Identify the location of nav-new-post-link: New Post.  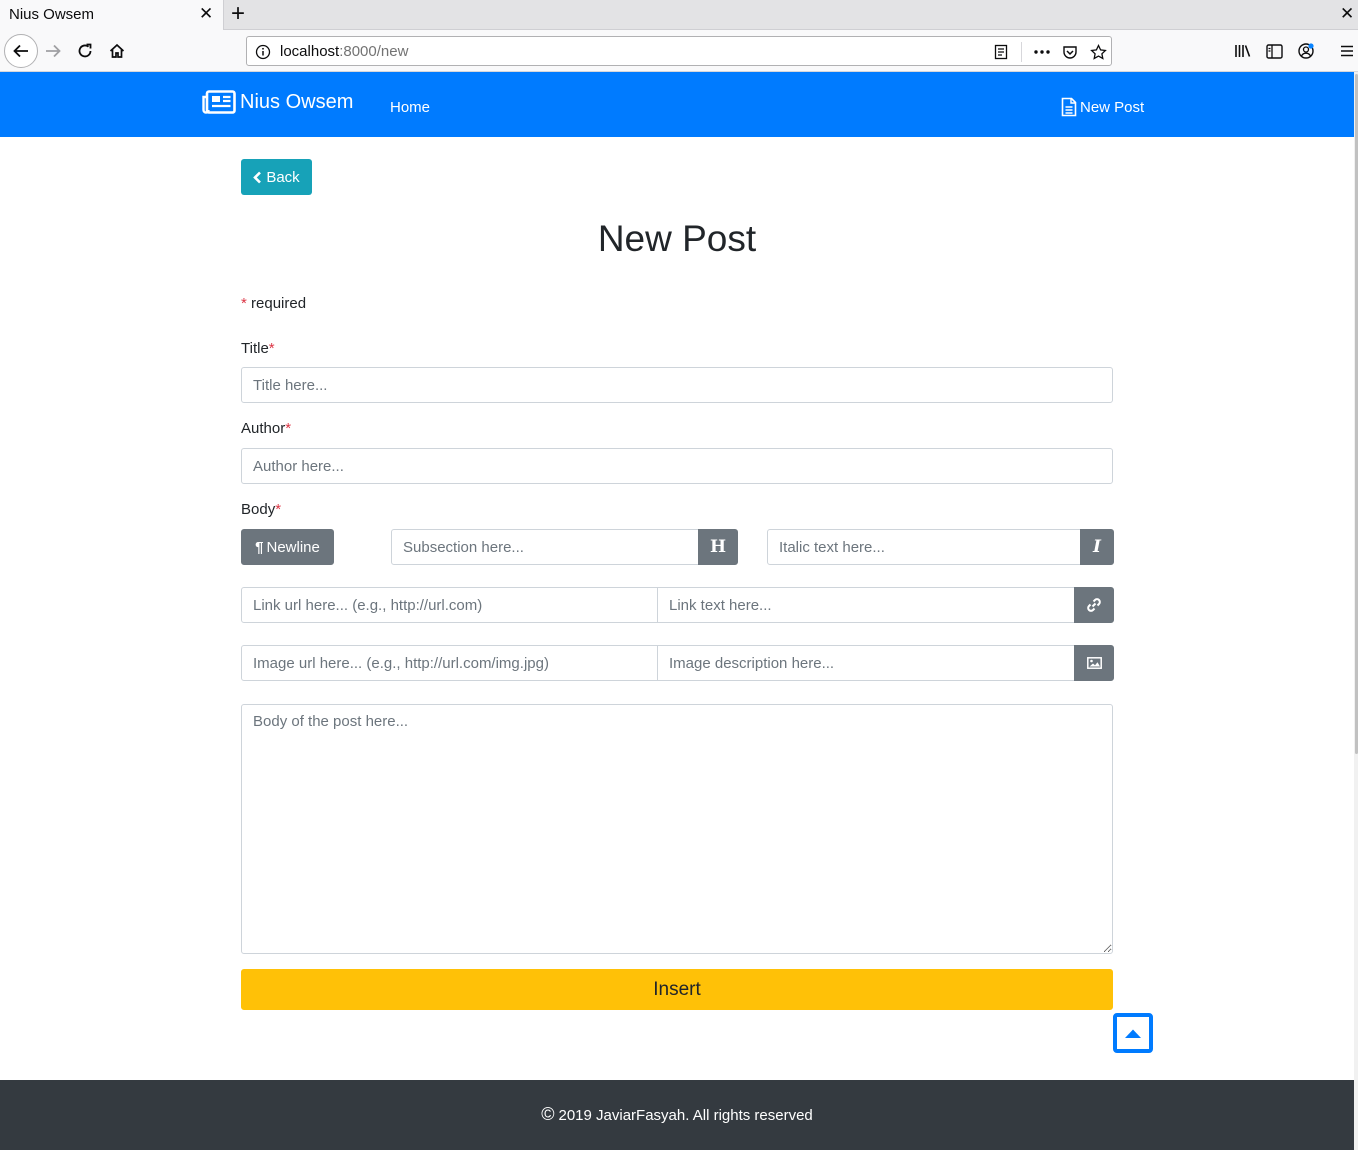
(1102, 107).